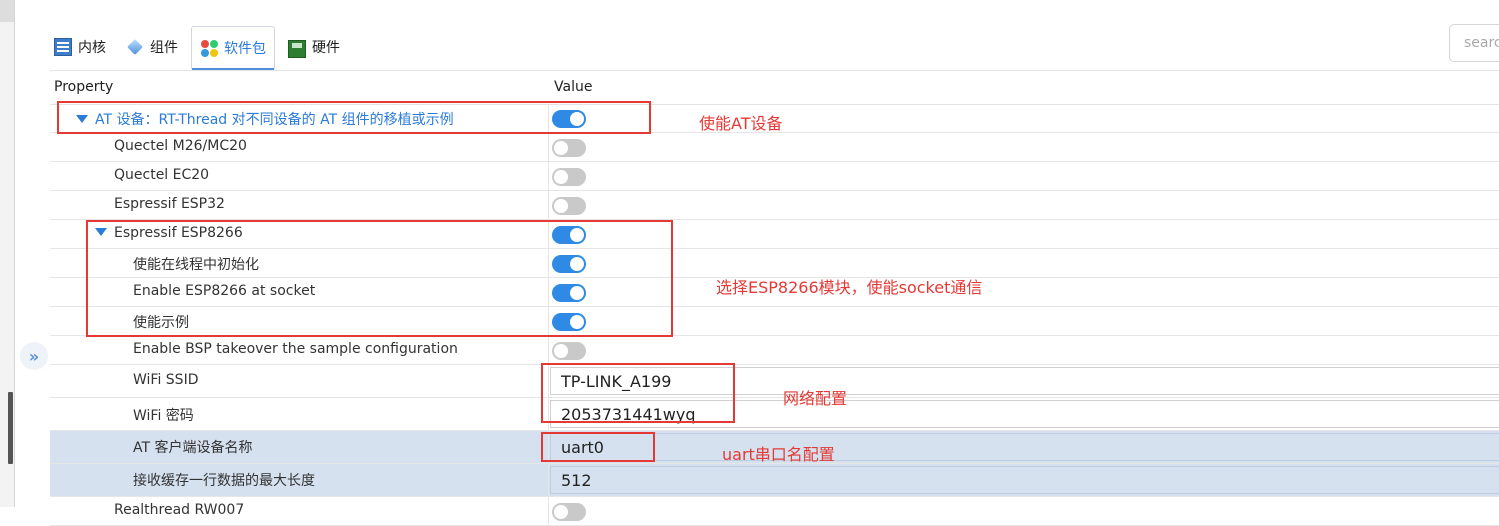 Image resolution: width=1499 pixels, height=526 pixels. Describe the element at coordinates (162, 175) in the screenshot. I see `row-label: Quectel EC20` at that location.